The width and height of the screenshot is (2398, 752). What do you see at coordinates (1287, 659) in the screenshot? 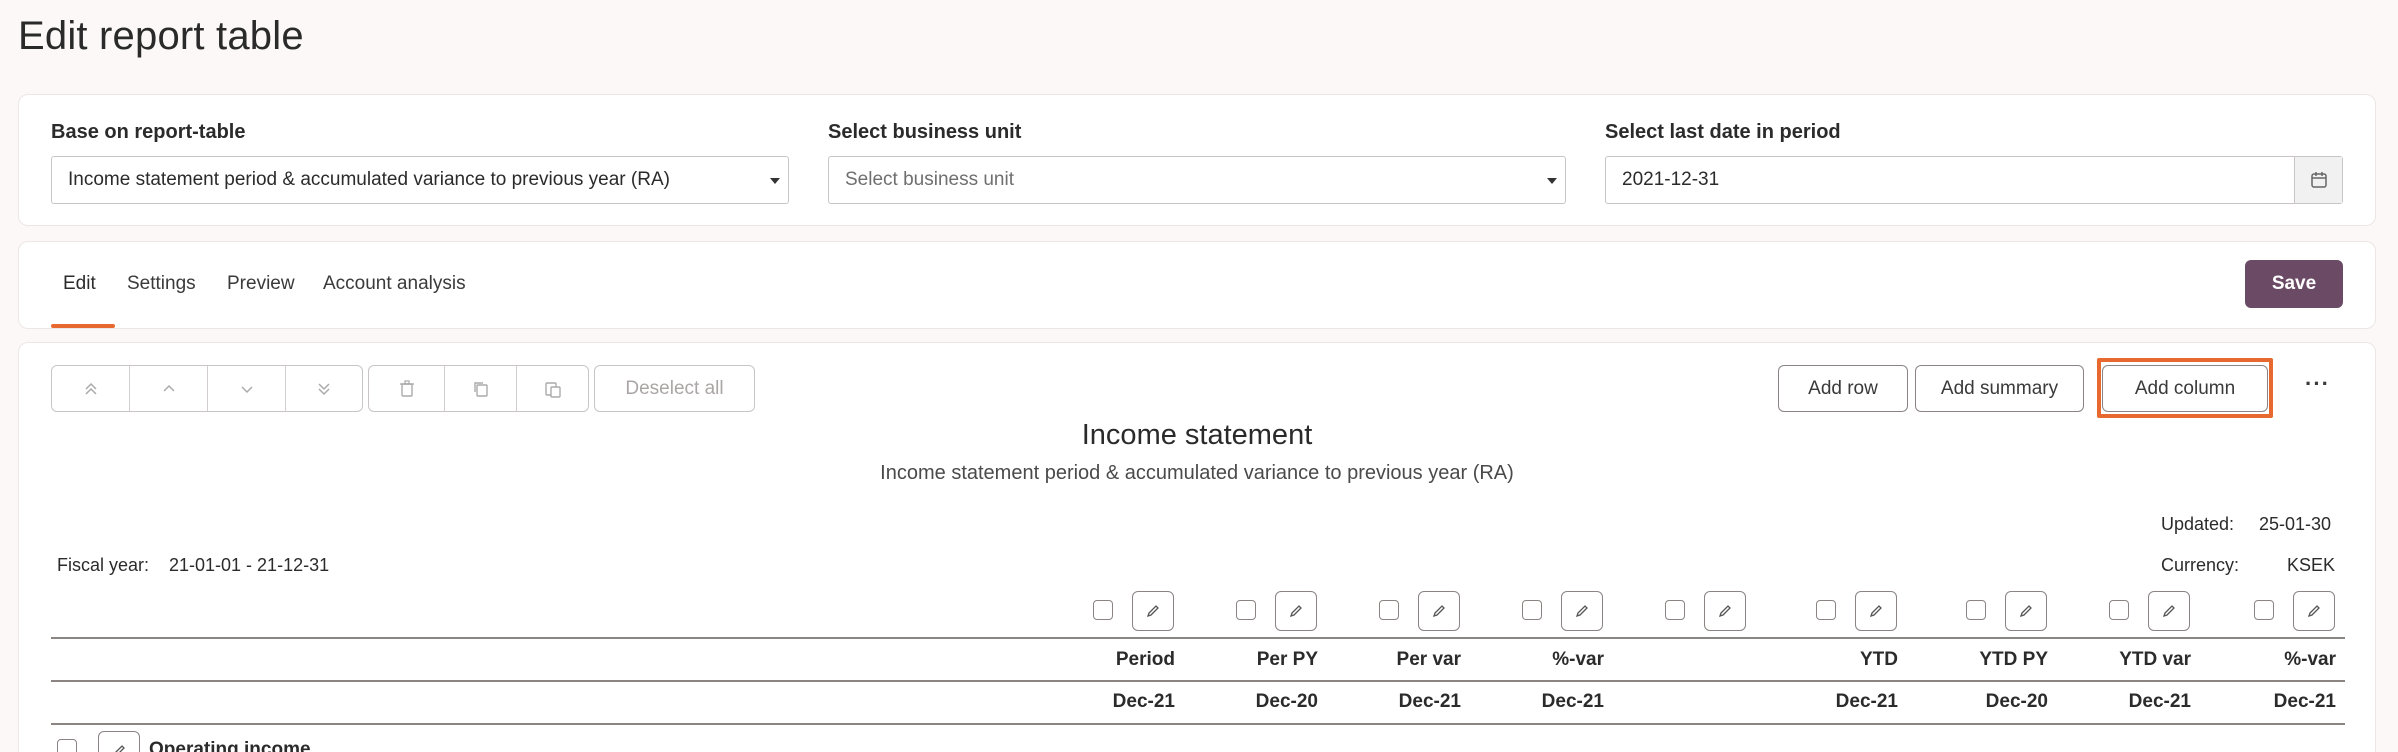
I see `column-header: Per PY` at bounding box center [1287, 659].